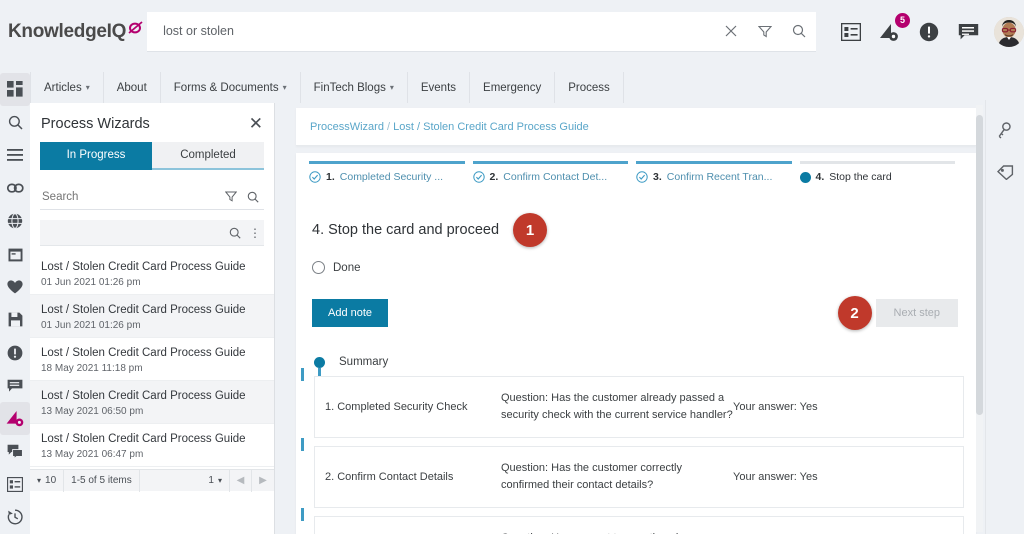 Image resolution: width=1024 pixels, height=534 pixels. I want to click on summary-dot-icon, so click(319, 368).